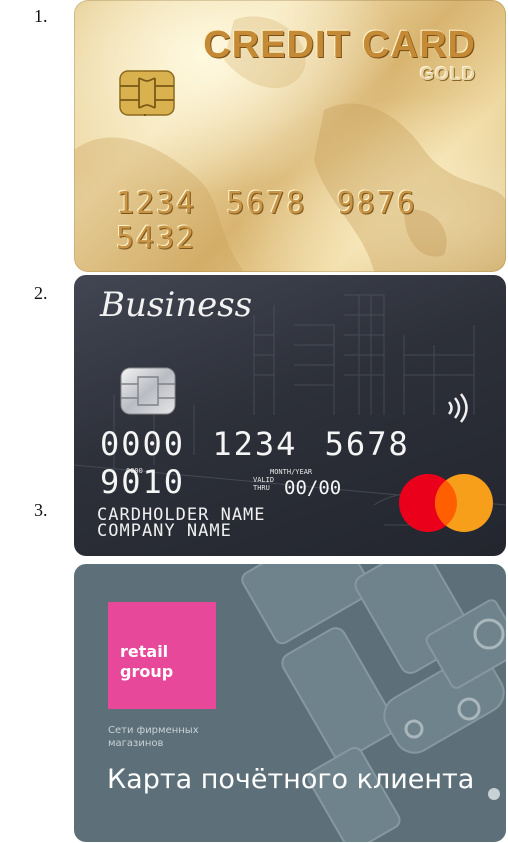 The image size is (508, 843). What do you see at coordinates (147, 671) in the screenshot?
I see `logo-text-line-2: group` at bounding box center [147, 671].